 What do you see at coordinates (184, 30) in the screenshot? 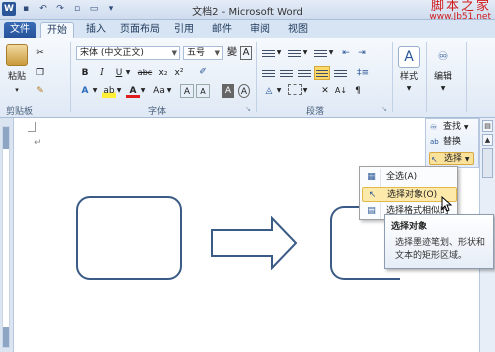
I see `tab-references: 引用` at bounding box center [184, 30].